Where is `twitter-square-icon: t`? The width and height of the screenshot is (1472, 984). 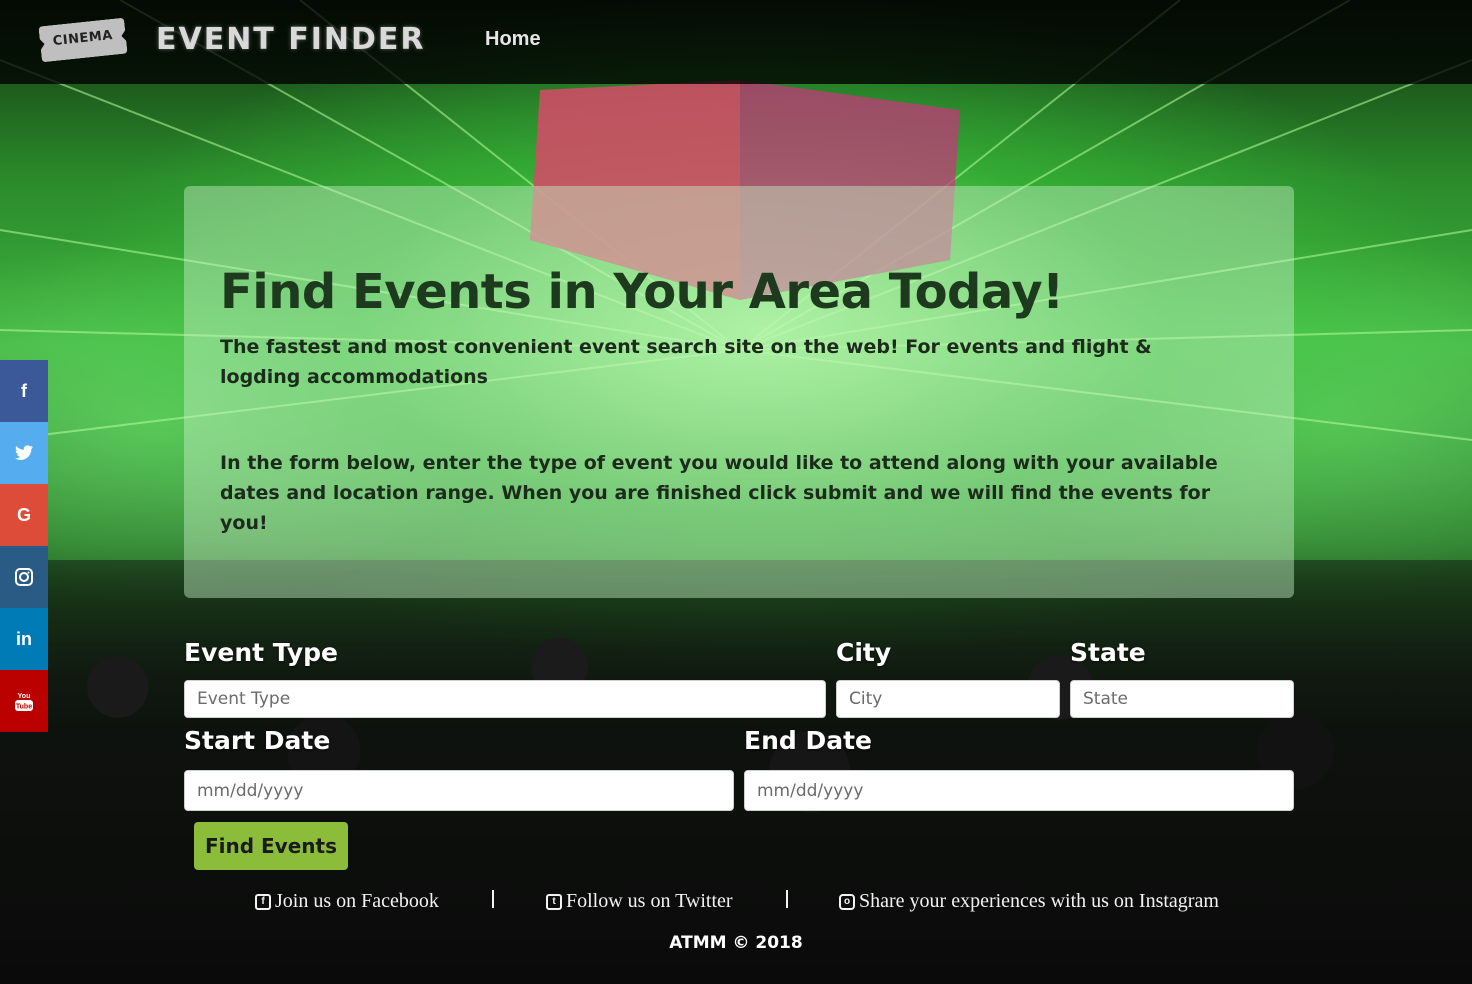
twitter-square-icon: t is located at coordinates (554, 901).